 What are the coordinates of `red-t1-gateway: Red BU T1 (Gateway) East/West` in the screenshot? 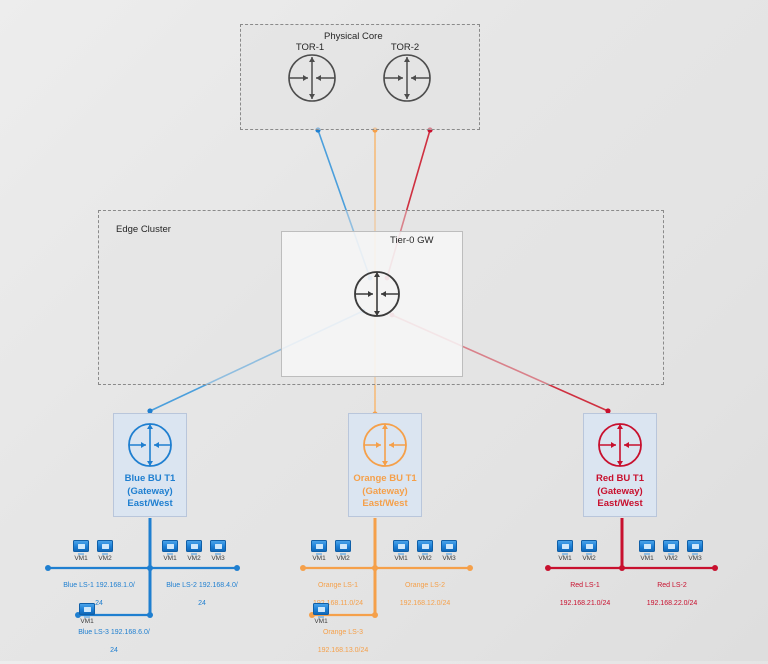 It's located at (620, 465).